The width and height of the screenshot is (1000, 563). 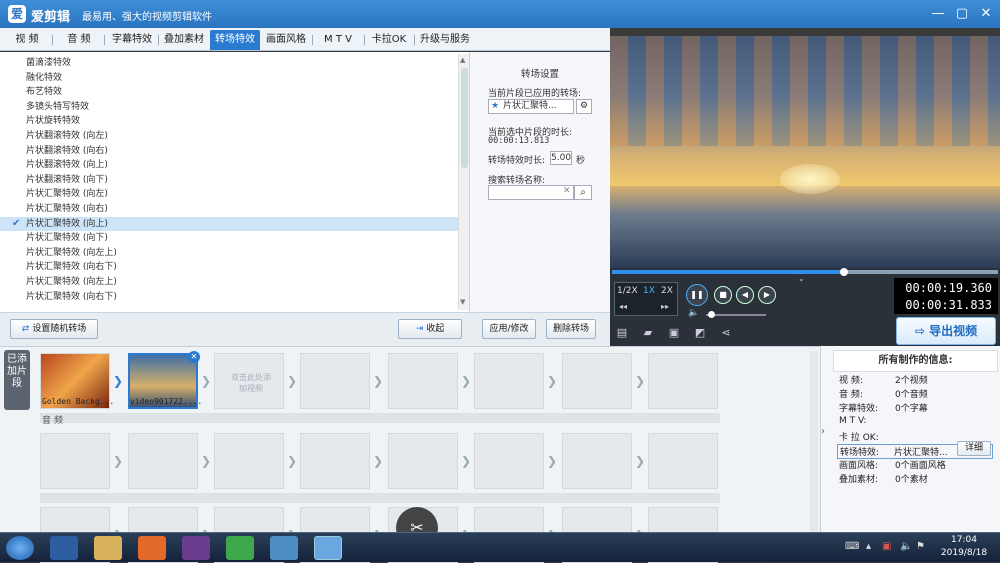 What do you see at coordinates (700, 333) in the screenshot?
I see `save-as-icon: ◩` at bounding box center [700, 333].